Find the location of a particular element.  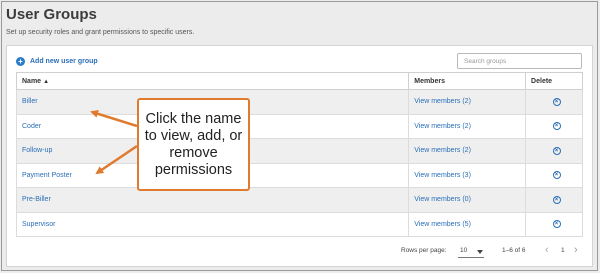

page-title: User Groups is located at coordinates (51, 14).